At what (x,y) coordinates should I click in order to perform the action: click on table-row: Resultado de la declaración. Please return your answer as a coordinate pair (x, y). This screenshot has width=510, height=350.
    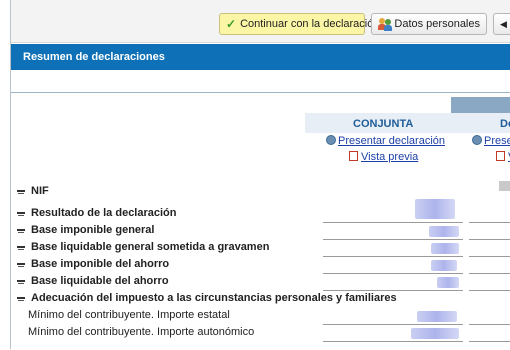
    Looking at the image, I should click on (260, 211).